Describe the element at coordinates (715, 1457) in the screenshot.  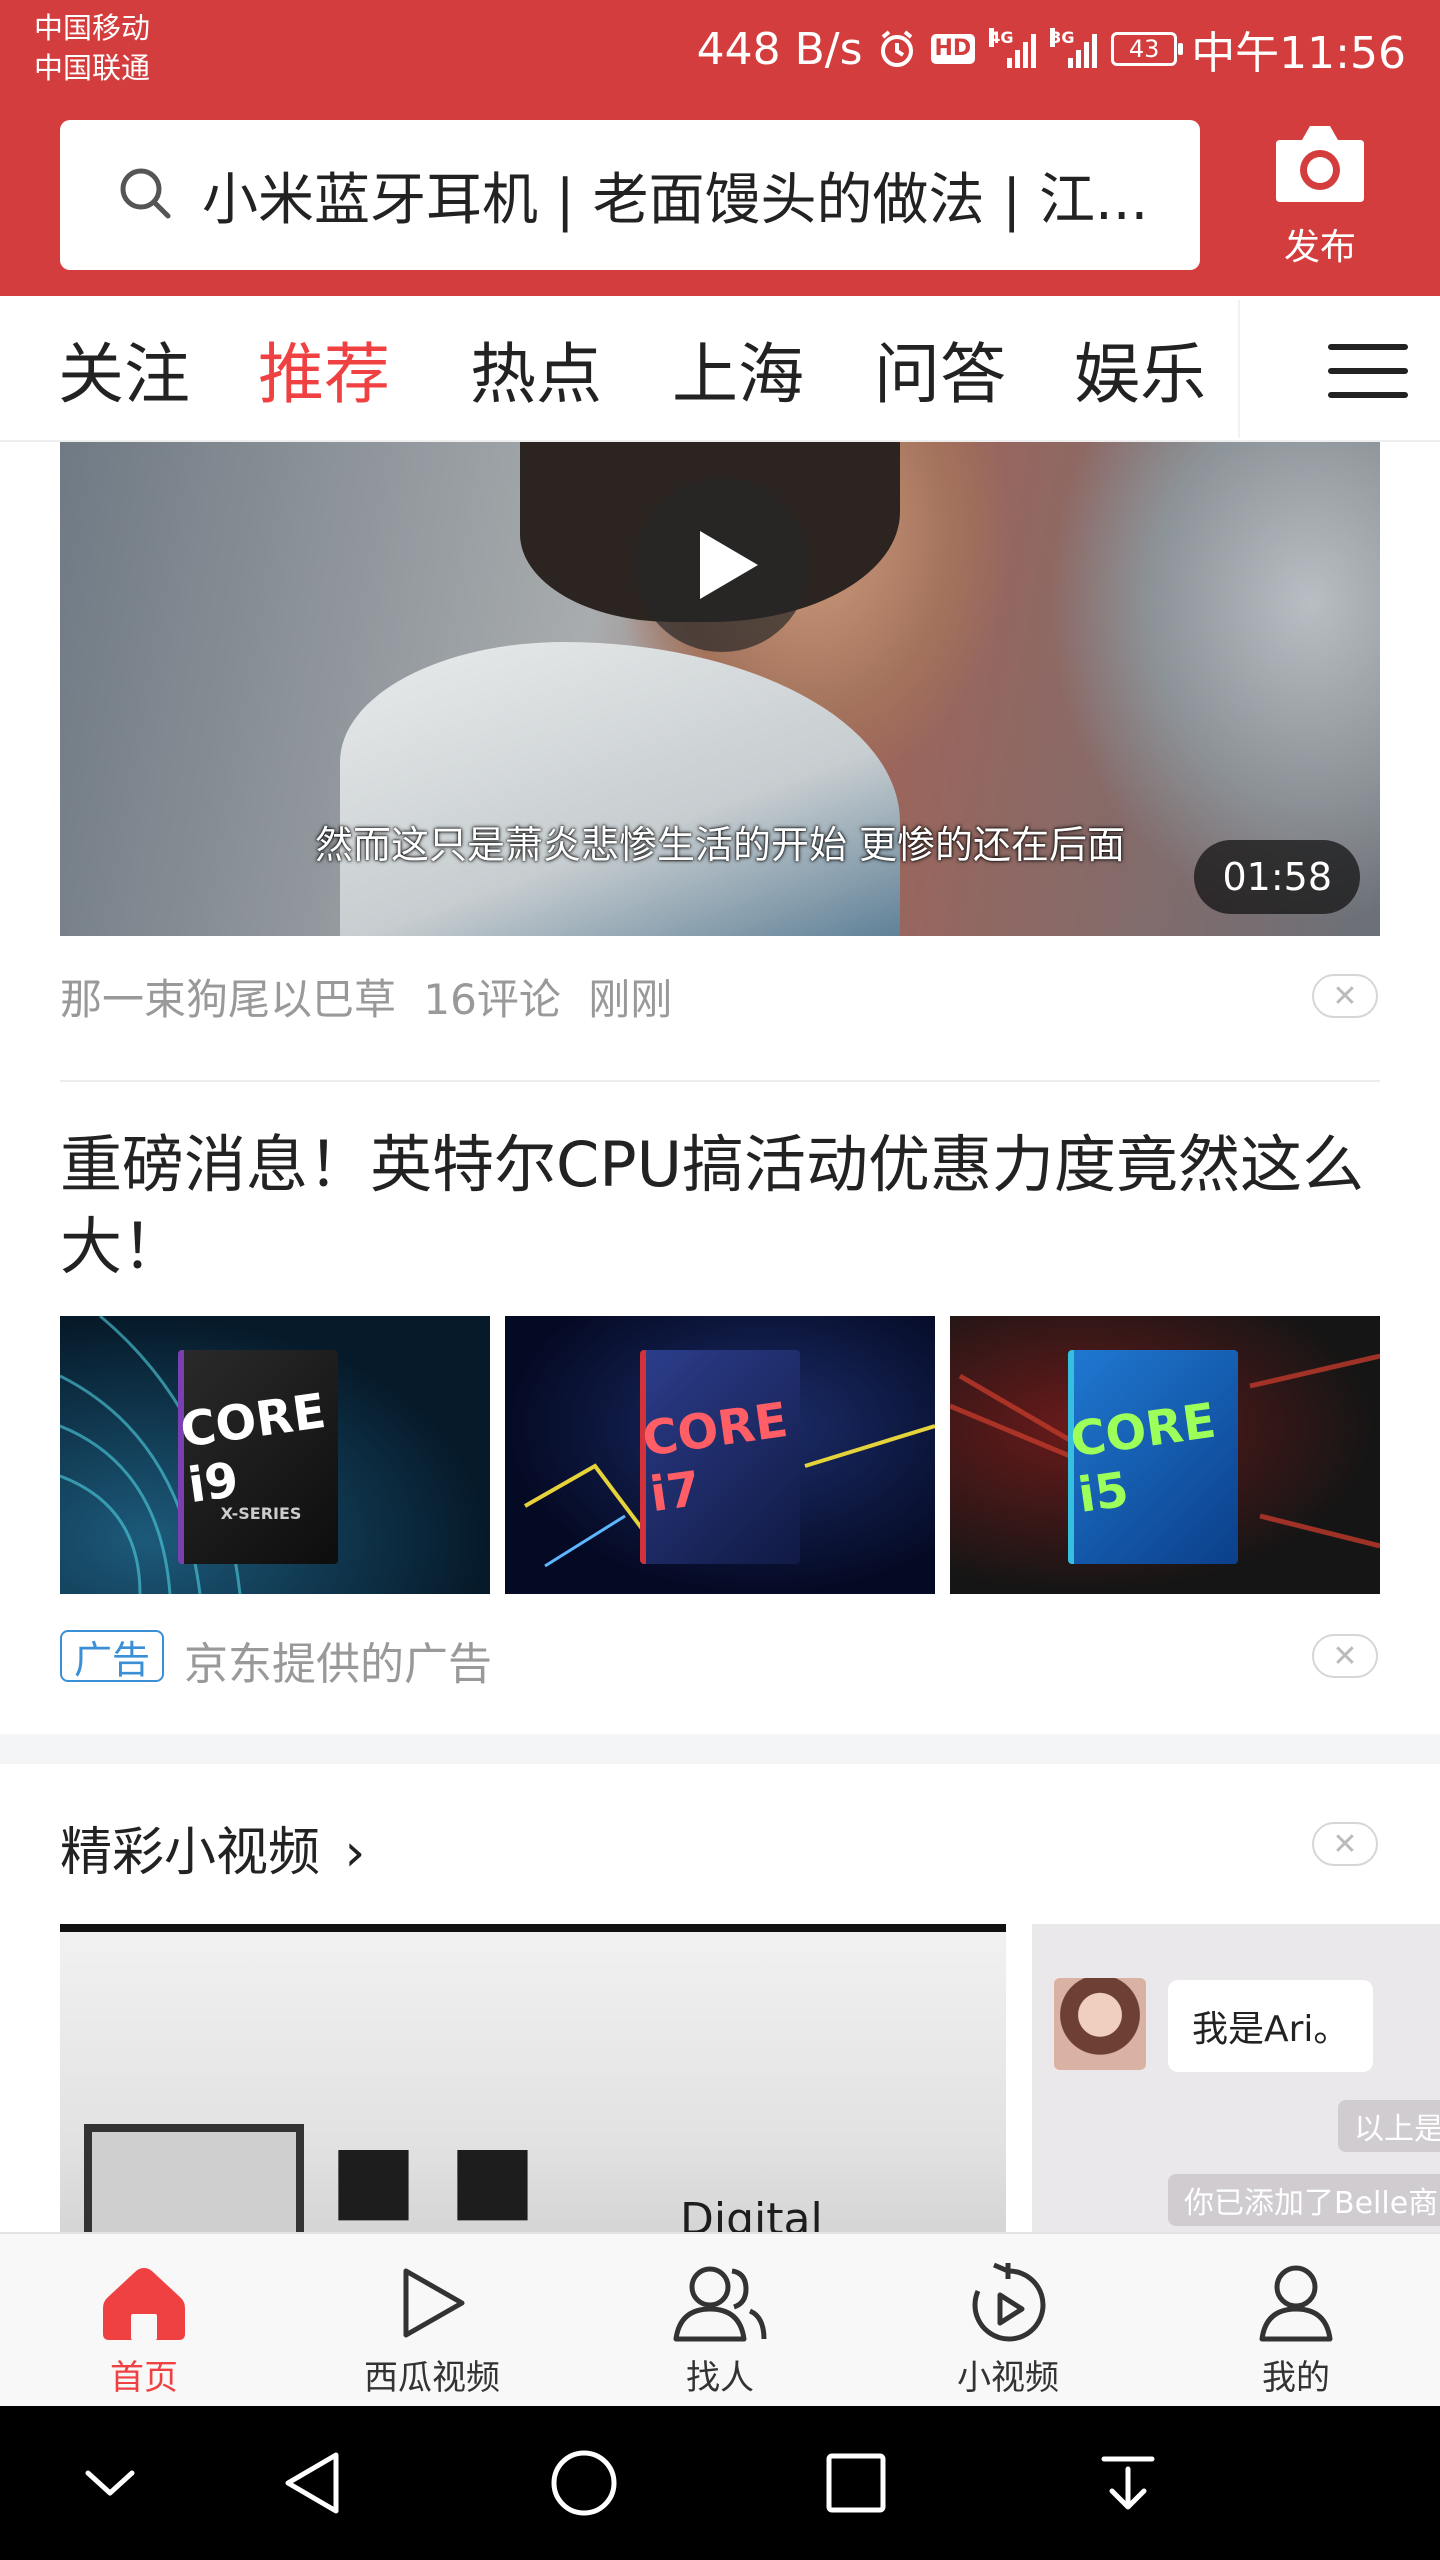
I see `cpu-label-2: CORE i7` at that location.